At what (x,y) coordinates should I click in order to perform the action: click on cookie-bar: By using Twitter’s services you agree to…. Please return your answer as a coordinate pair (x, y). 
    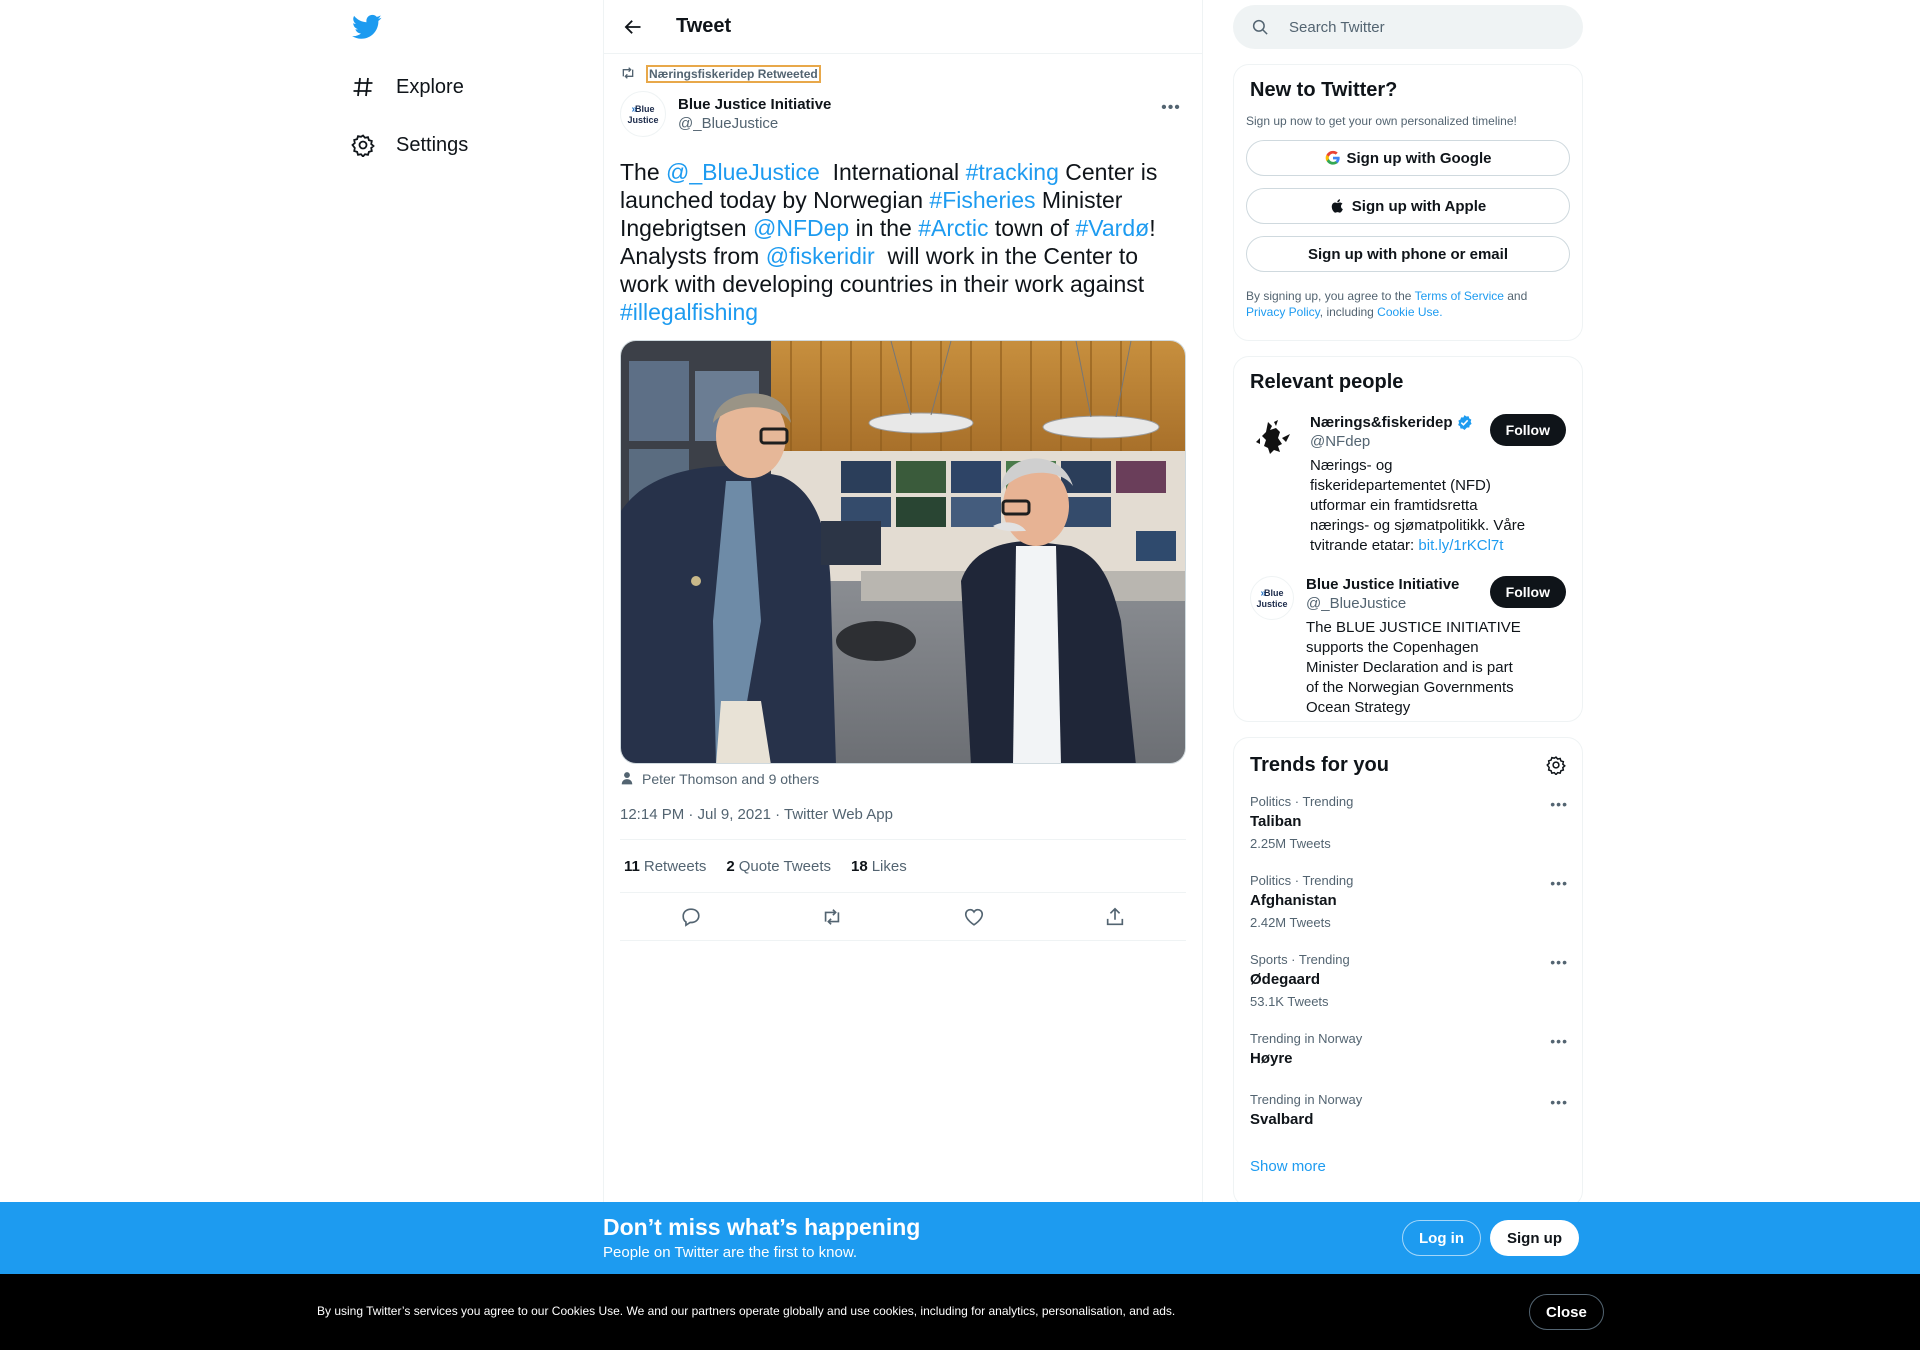
    Looking at the image, I should click on (960, 1312).